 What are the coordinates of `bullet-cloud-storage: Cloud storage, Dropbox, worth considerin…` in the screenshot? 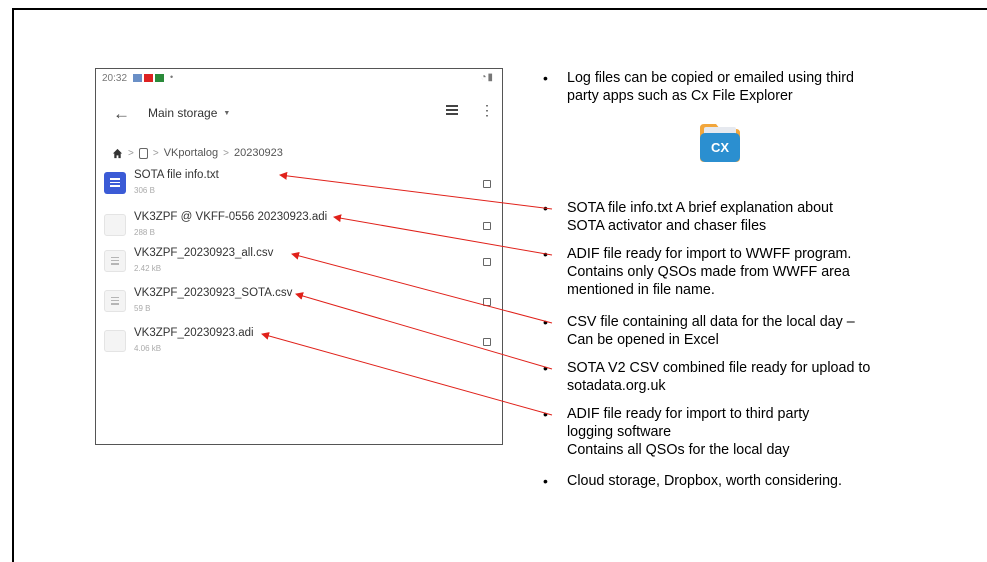 It's located at (704, 481).